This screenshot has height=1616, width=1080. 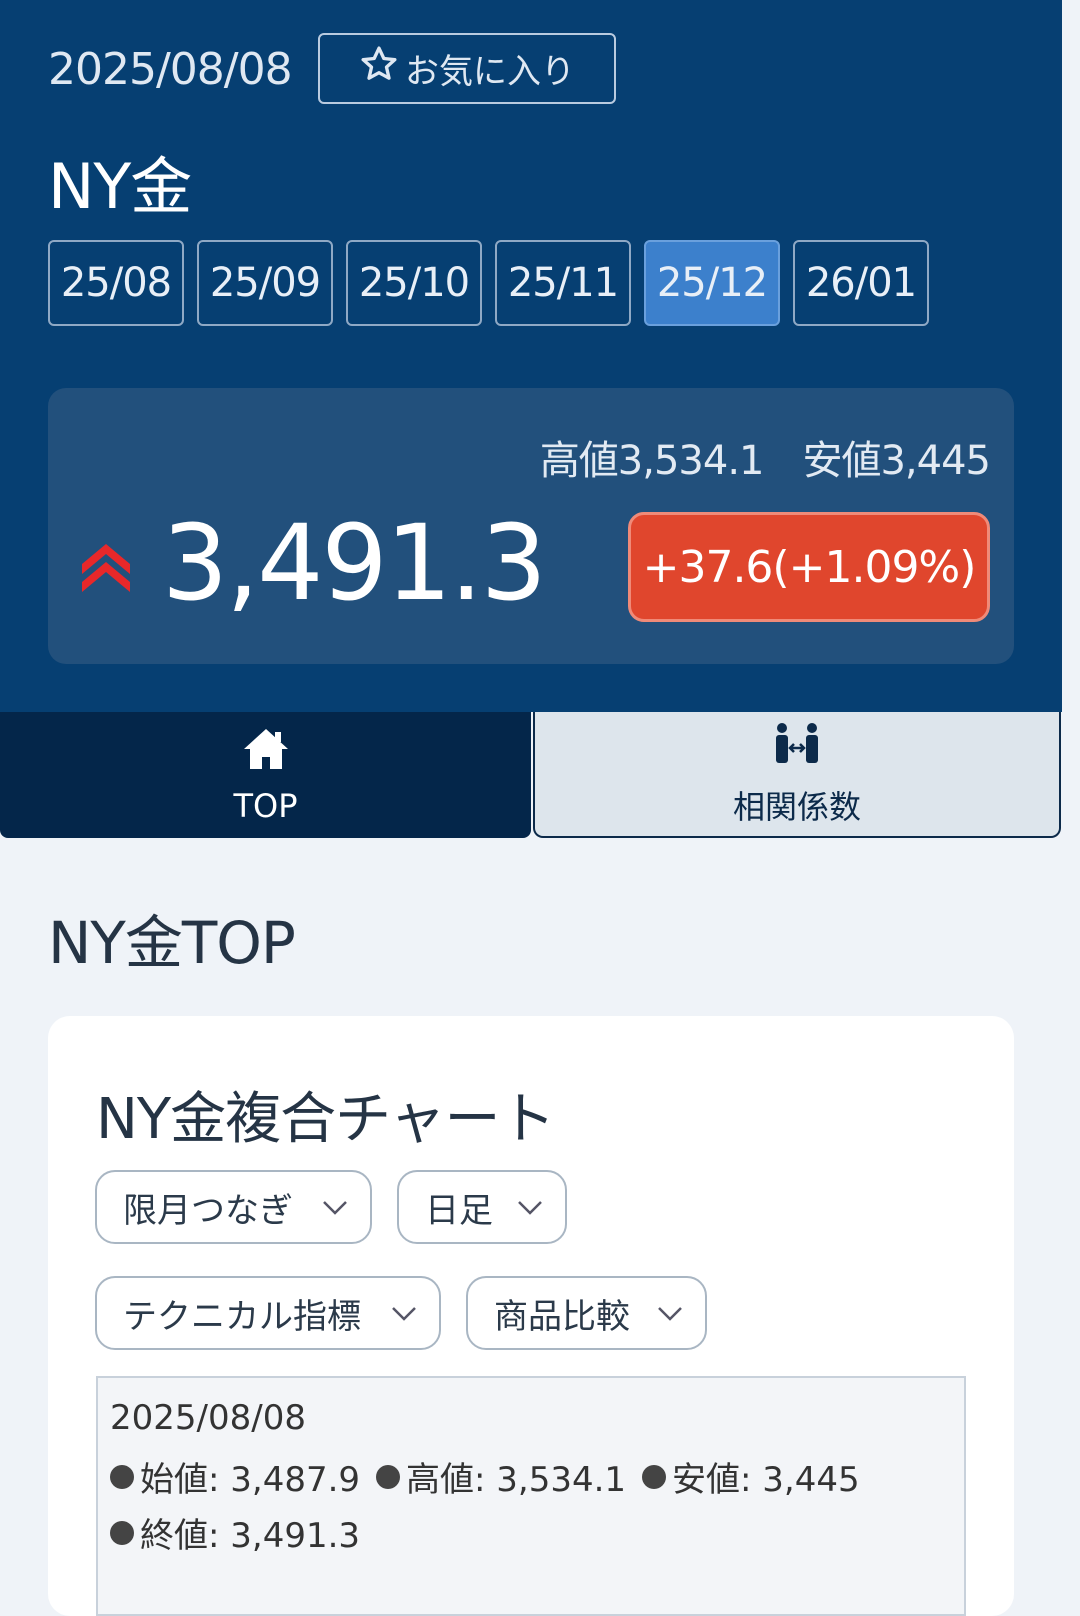 I want to click on high-value: 高値: 3,534.1, so click(x=501, y=1476).